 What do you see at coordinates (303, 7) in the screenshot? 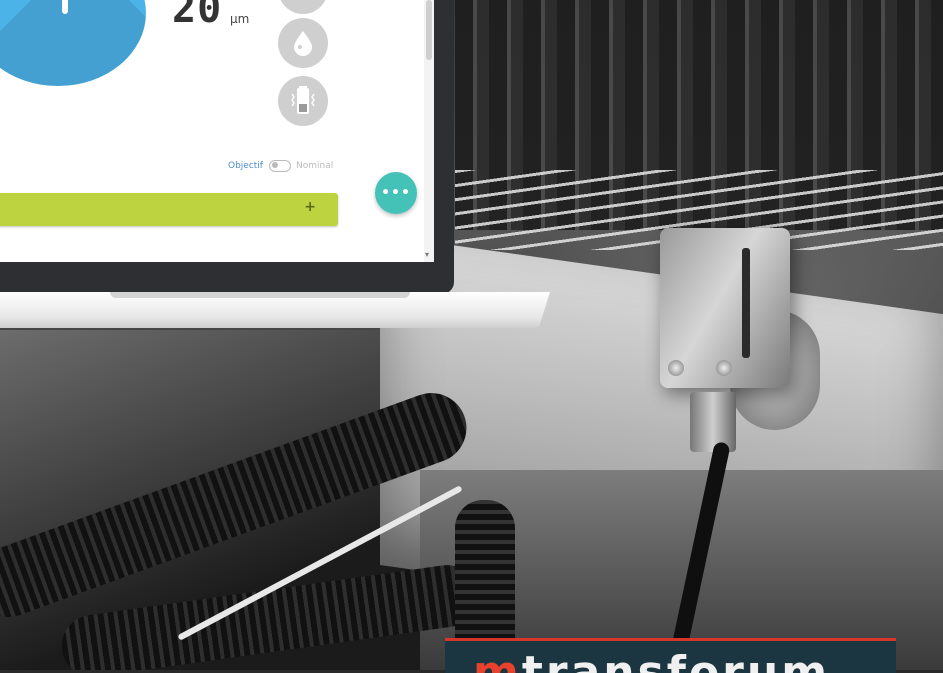
I see `gauge-icon` at bounding box center [303, 7].